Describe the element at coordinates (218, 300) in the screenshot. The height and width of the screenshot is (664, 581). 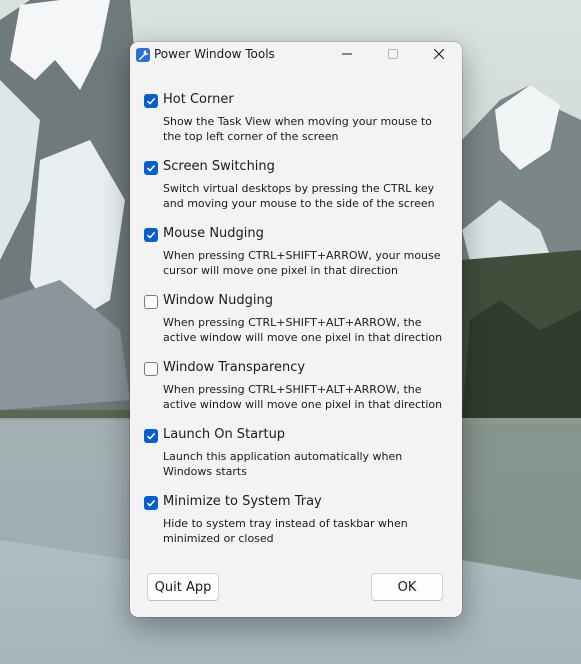
I see `option-label: Window Nudging` at that location.